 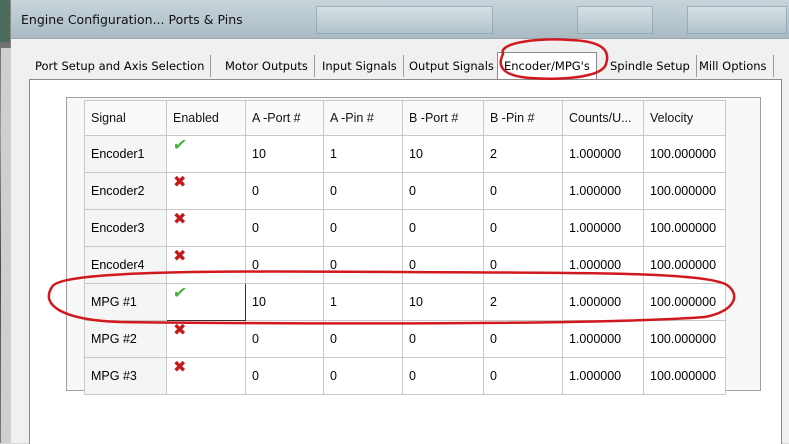 What do you see at coordinates (125, 339) in the screenshot?
I see `signal-cell: MPG #2` at bounding box center [125, 339].